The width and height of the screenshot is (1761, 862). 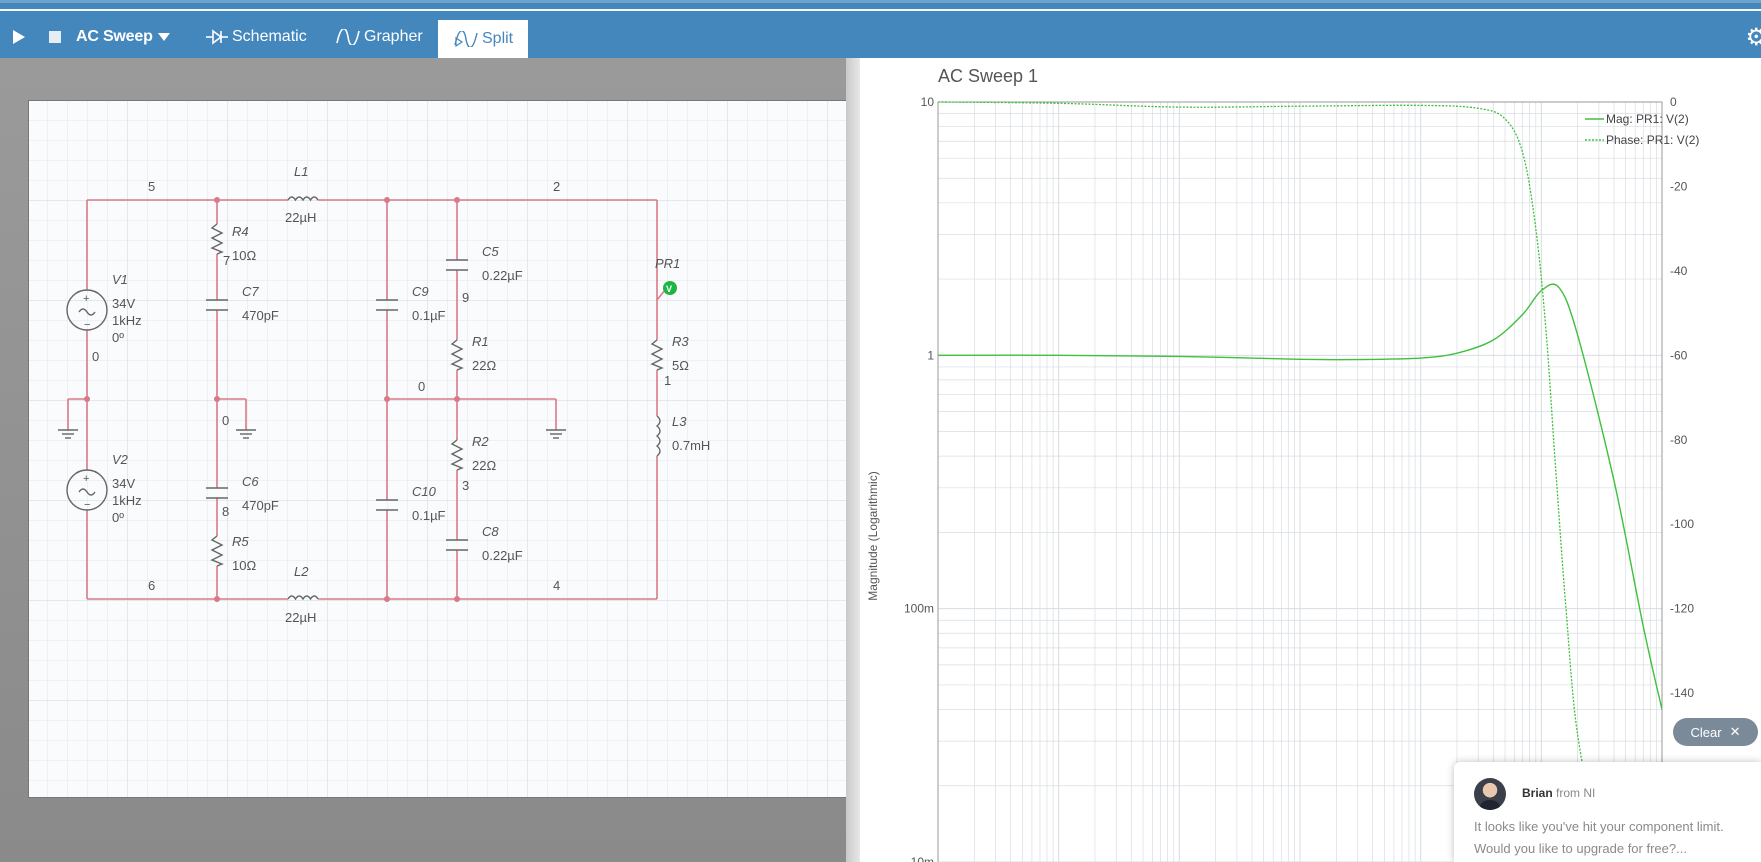 I want to click on tab-grapher-label: Grapher, so click(x=393, y=36).